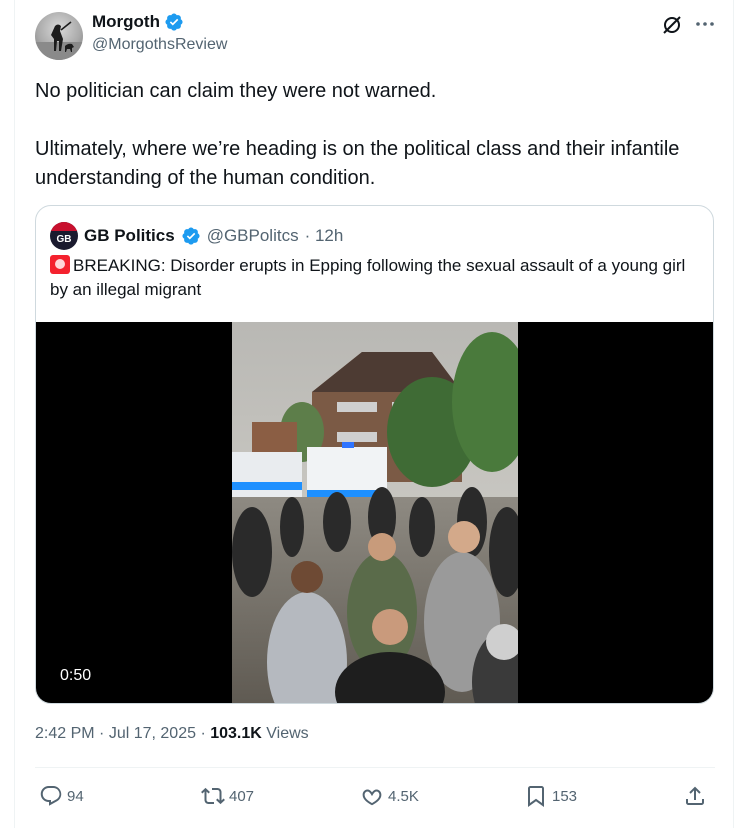 Image resolution: width=755 pixels, height=828 pixels. Describe the element at coordinates (60, 264) in the screenshot. I see `siren-icon` at that location.